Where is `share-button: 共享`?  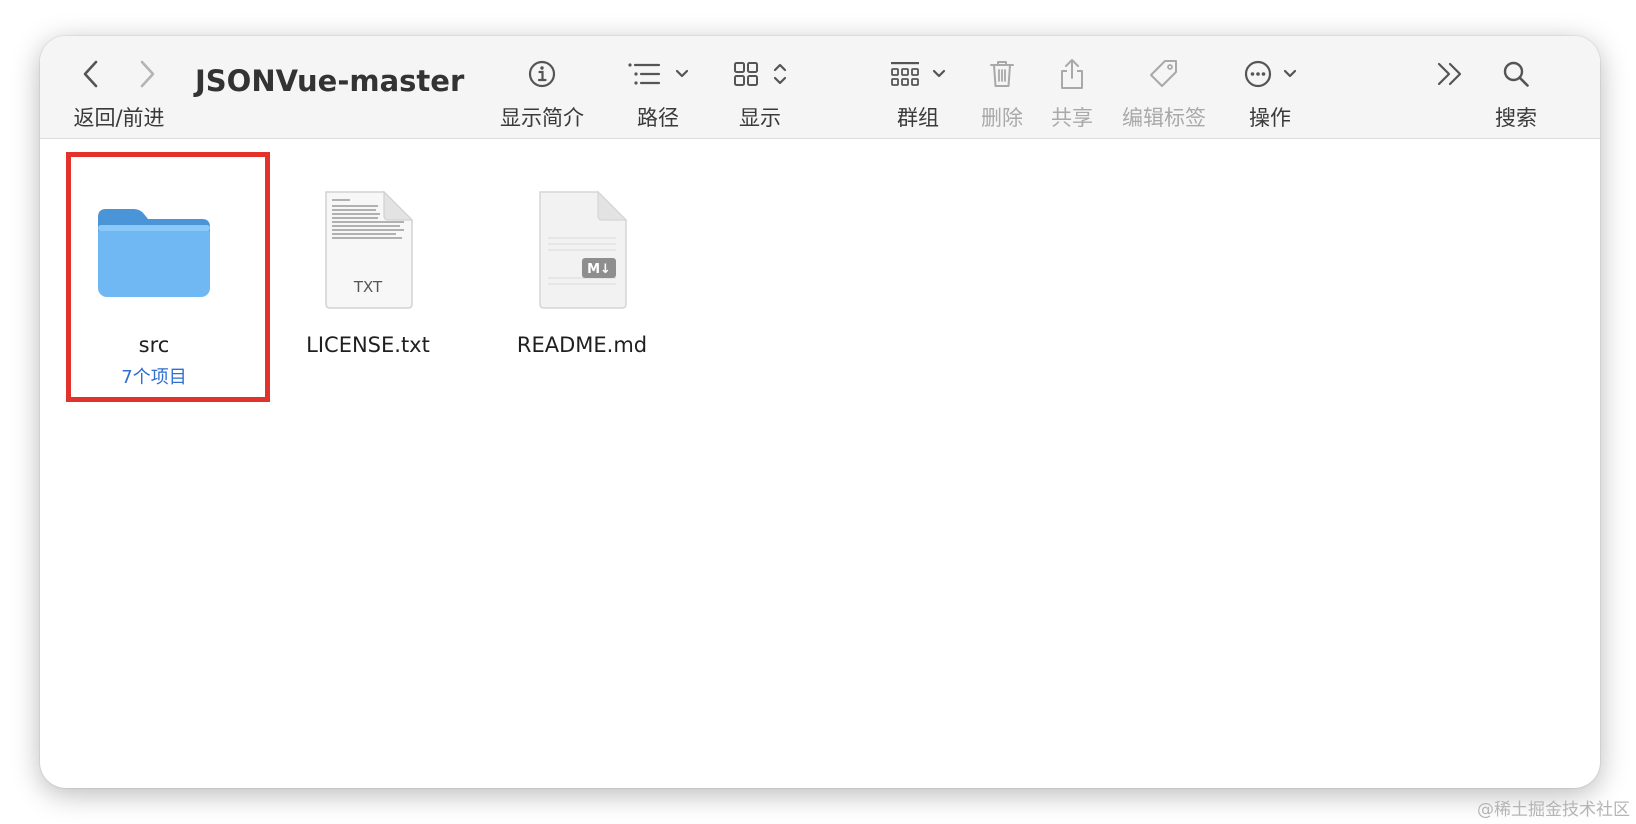
share-button: 共享 is located at coordinates (1072, 87).